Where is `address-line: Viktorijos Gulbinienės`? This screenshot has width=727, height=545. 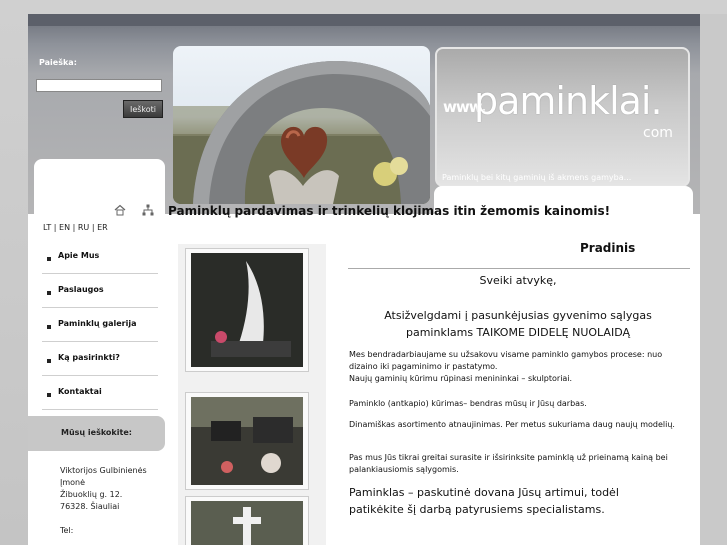
address-line: Viktorijos Gulbinienės is located at coordinates (103, 470).